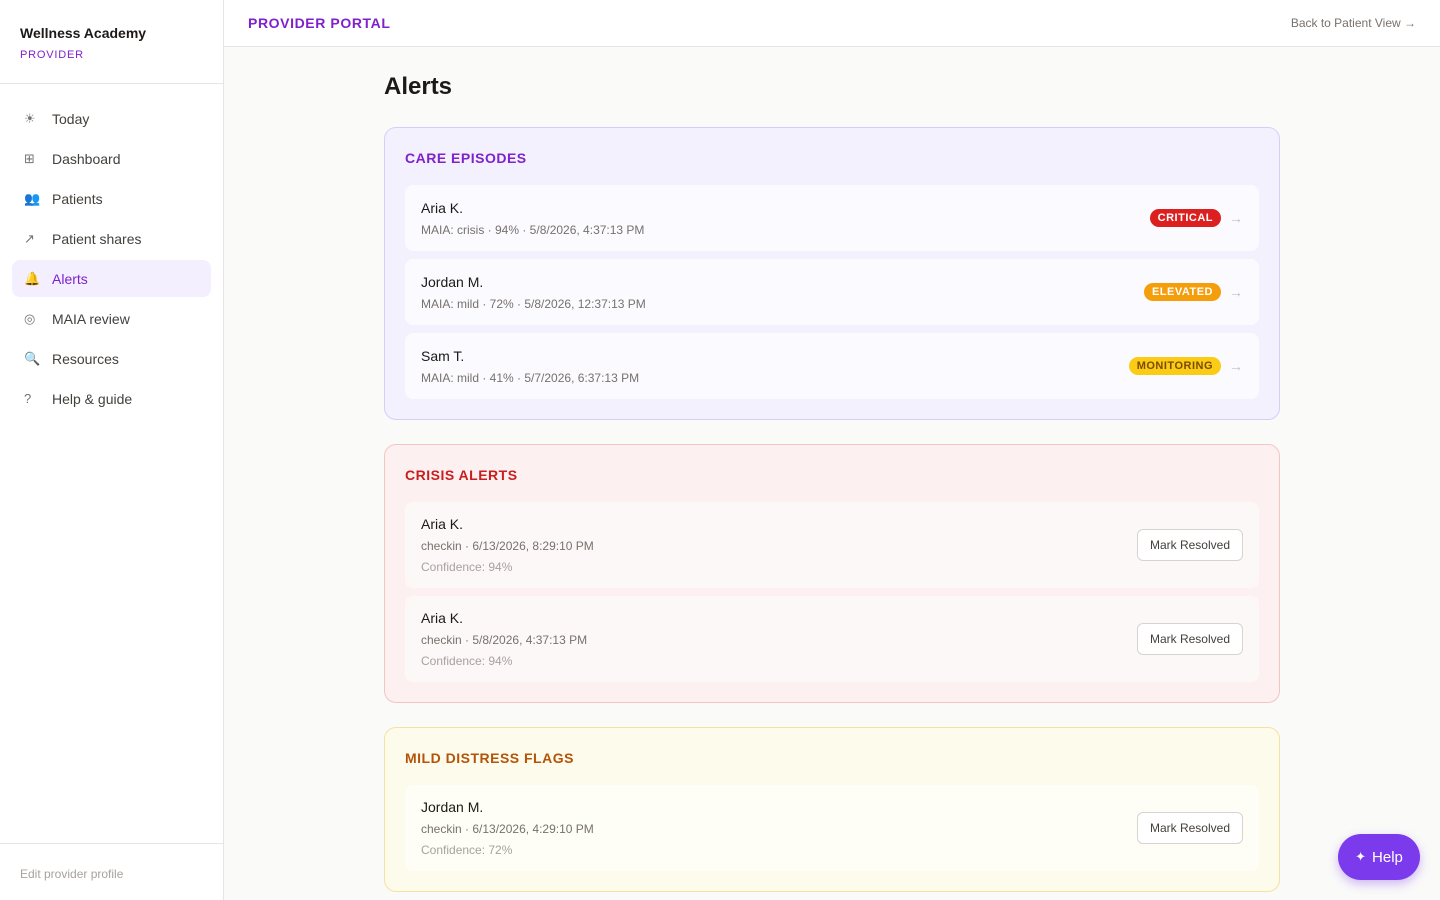 The width and height of the screenshot is (1440, 900). What do you see at coordinates (70, 278) in the screenshot?
I see `sidebar-item-label: Alerts` at bounding box center [70, 278].